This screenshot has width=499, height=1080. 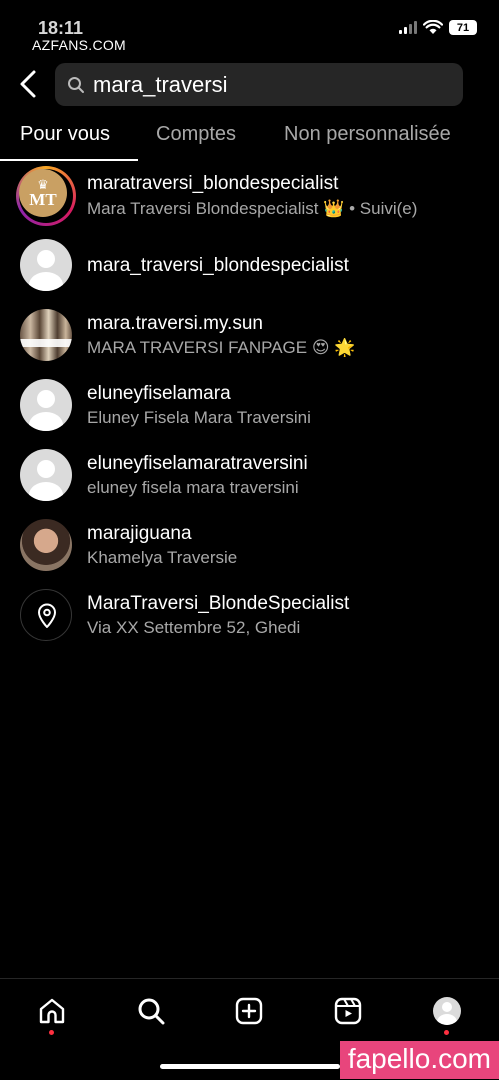 I want to click on tab-for-you: Pour vous, so click(x=65, y=134).